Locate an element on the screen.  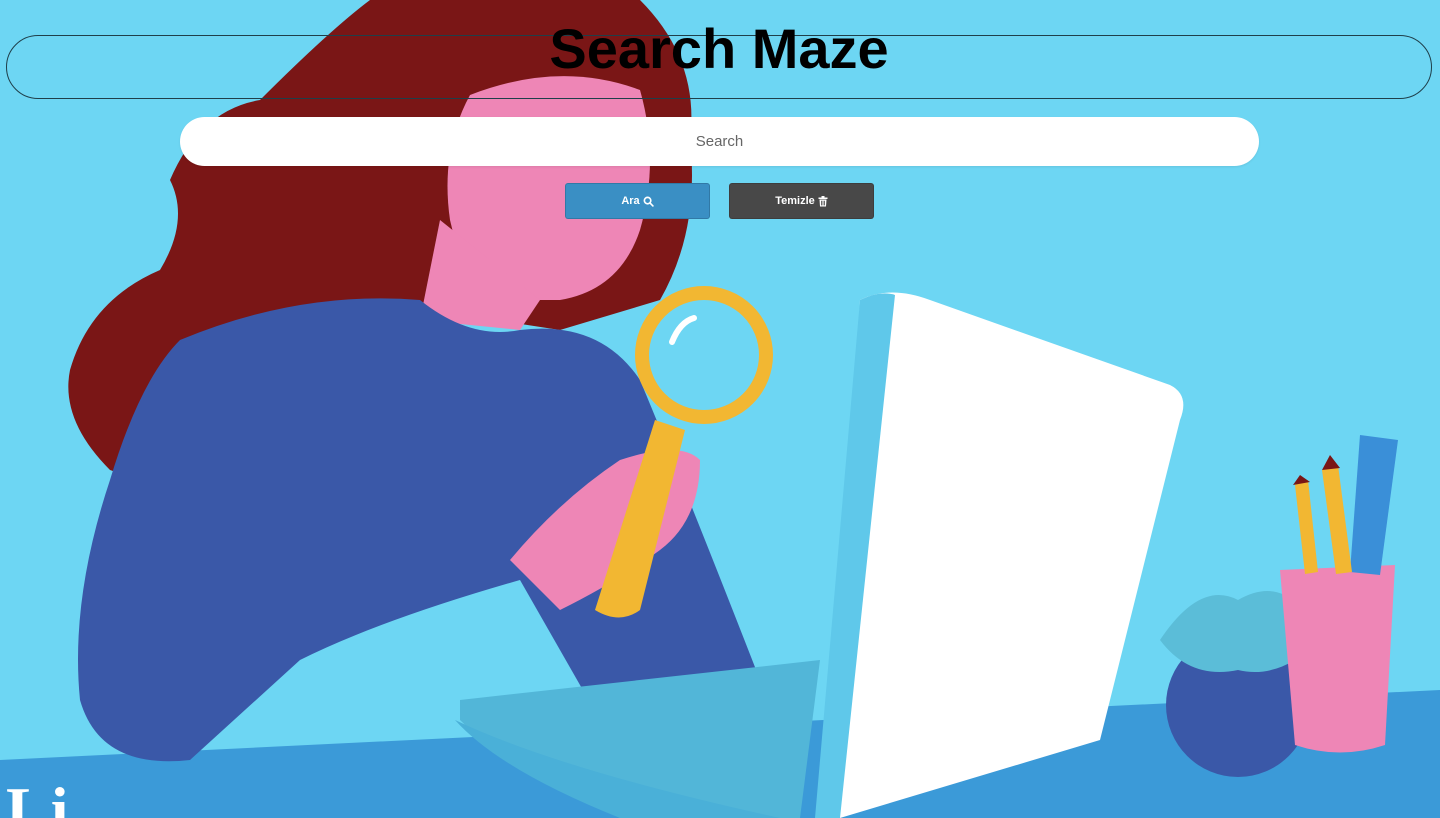
corner-logo-text: Li is located at coordinates (38, 796).